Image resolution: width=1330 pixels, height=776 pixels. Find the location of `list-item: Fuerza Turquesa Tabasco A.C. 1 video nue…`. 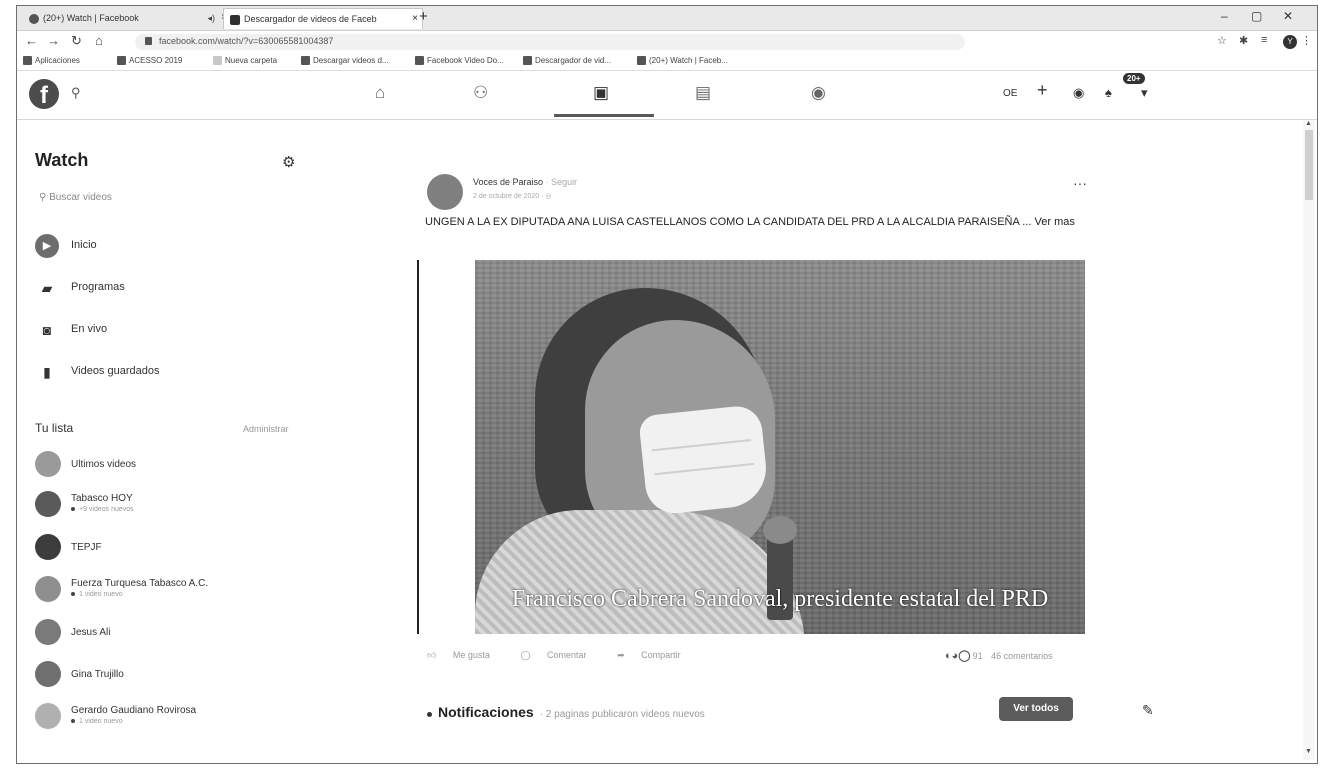

list-item: Fuerza Turquesa Tabasco A.C. 1 video nue… is located at coordinates (180, 591).